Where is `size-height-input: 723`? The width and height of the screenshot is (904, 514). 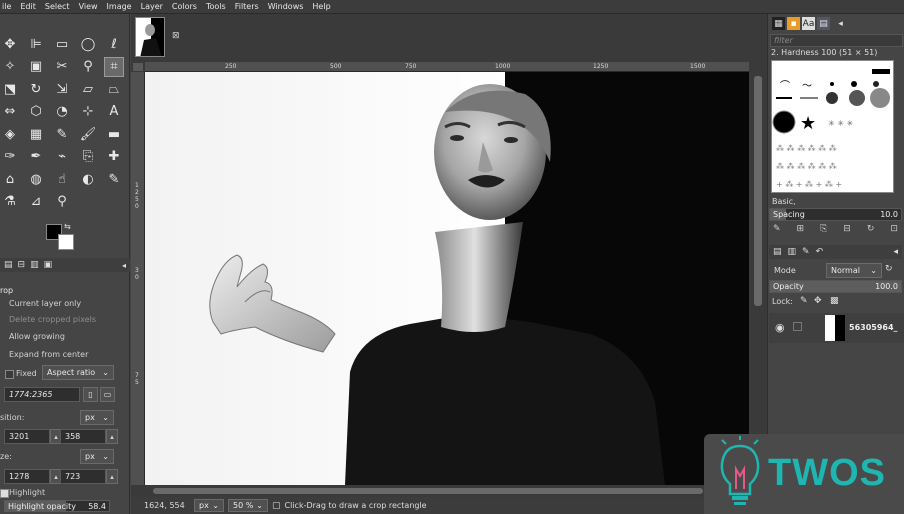
size-height-input: 723 is located at coordinates (83, 476).